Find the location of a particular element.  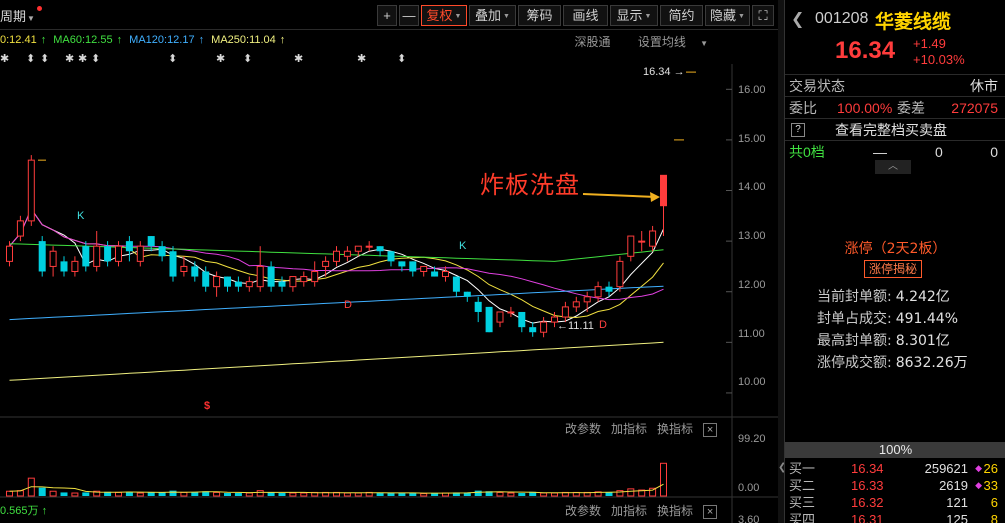

k-marker: K is located at coordinates (463, 246).